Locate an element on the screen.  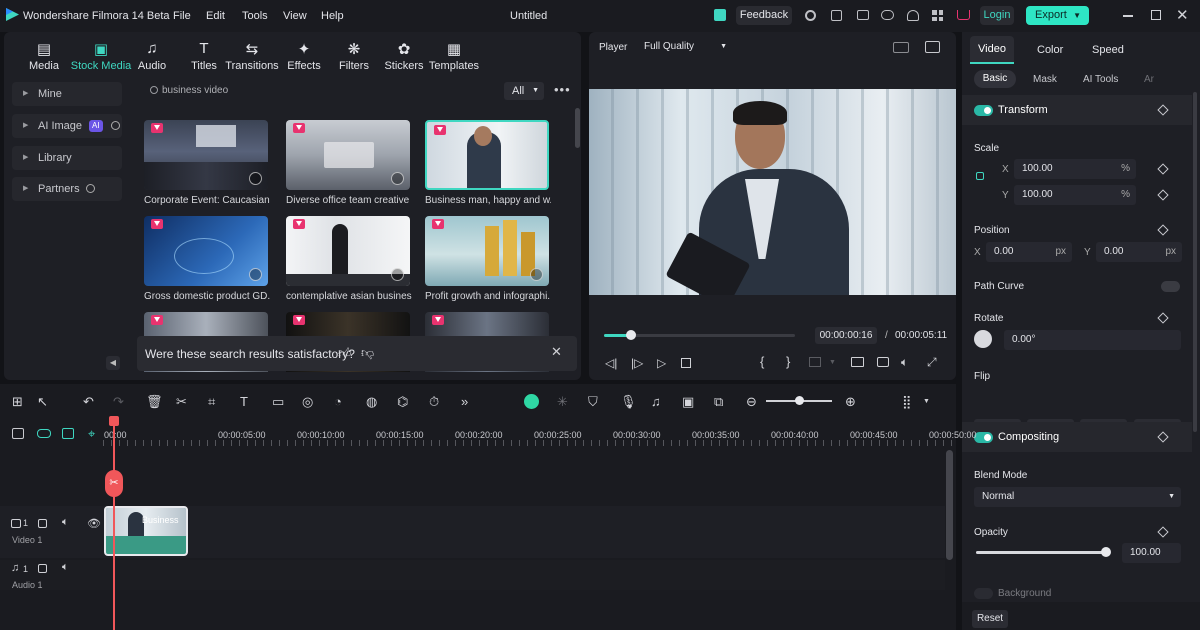
rotate-dial is located at coordinates (983, 339).